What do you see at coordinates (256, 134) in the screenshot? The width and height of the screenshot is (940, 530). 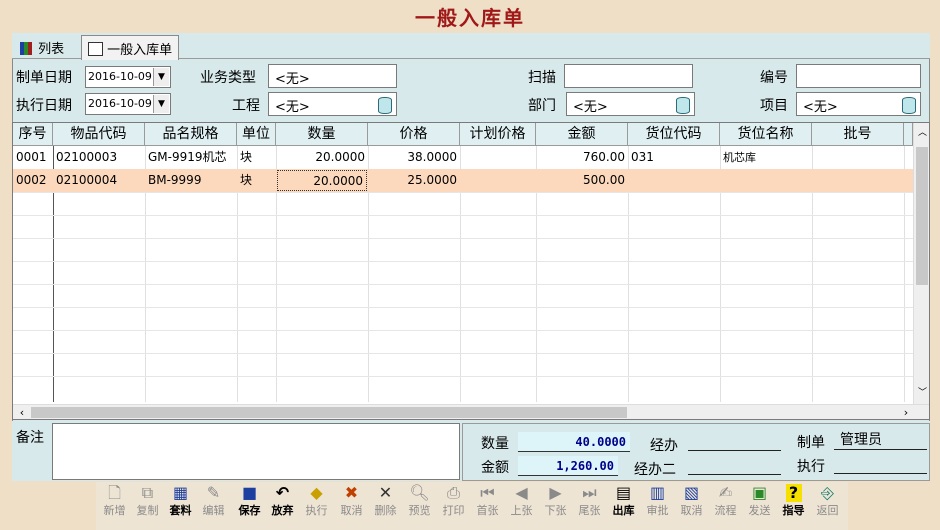 I see `col-header-unit: 单位` at bounding box center [256, 134].